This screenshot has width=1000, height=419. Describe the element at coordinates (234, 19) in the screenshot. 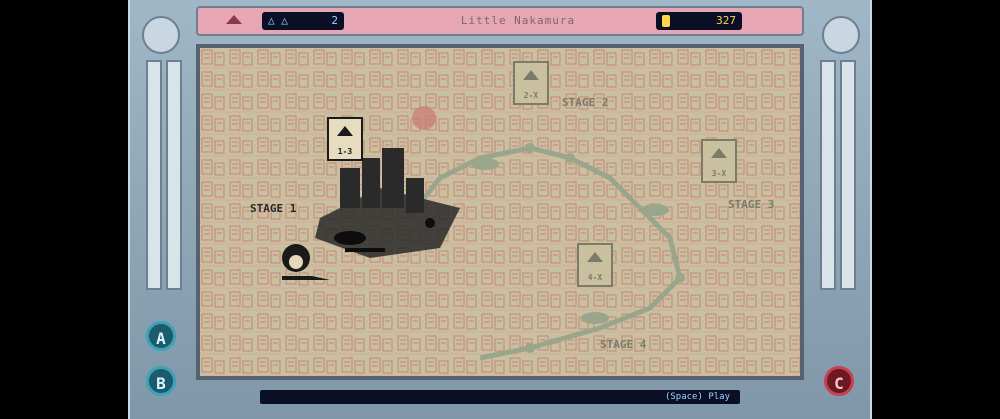

I see `up-arrow-icon` at that location.